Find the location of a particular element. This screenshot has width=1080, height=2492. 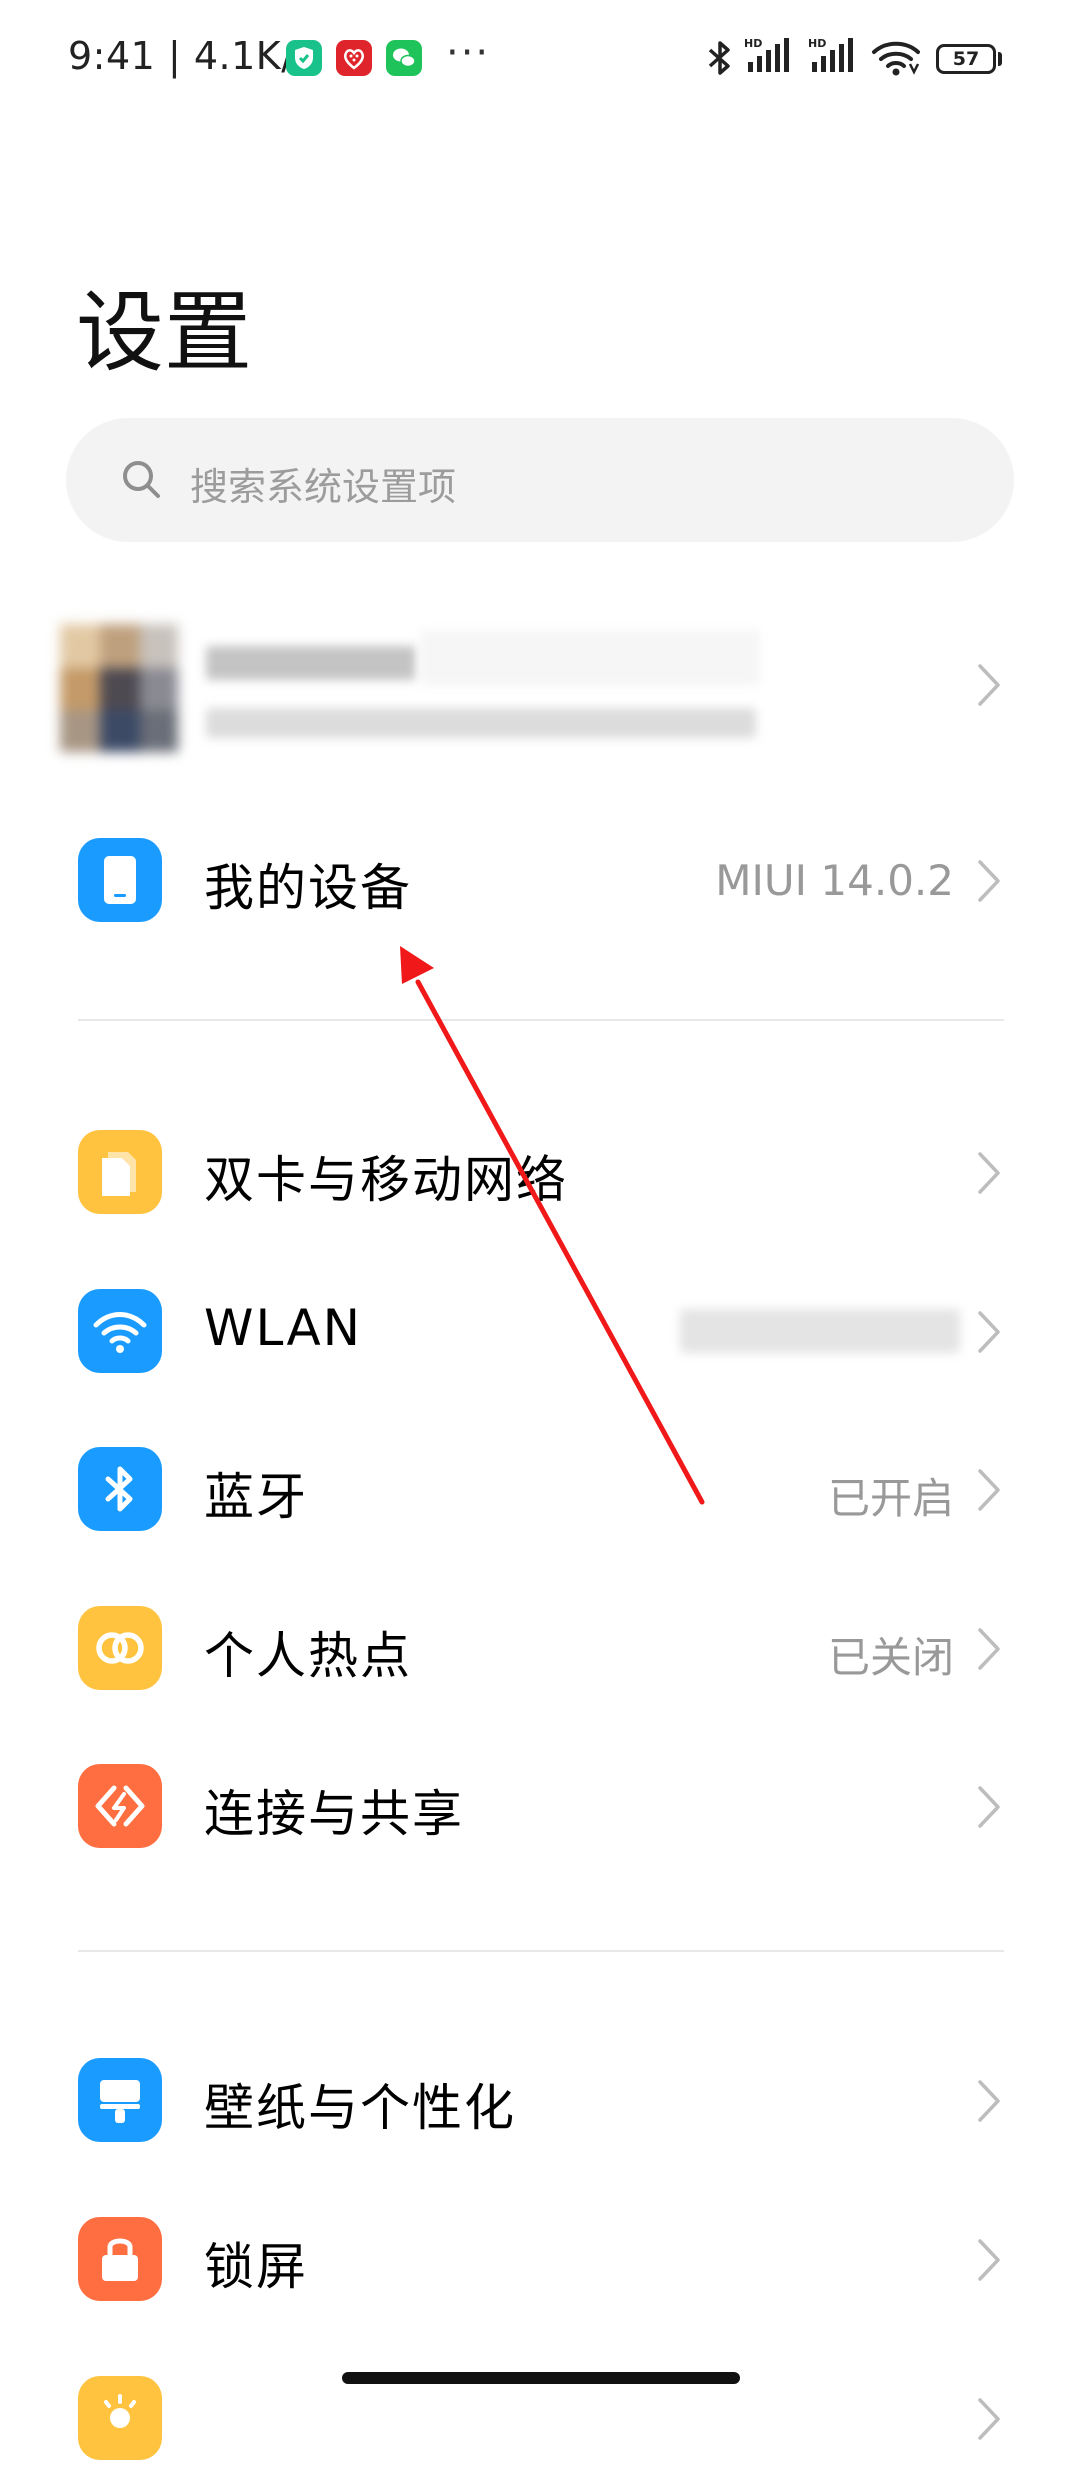

wechat-icon is located at coordinates (404, 58).